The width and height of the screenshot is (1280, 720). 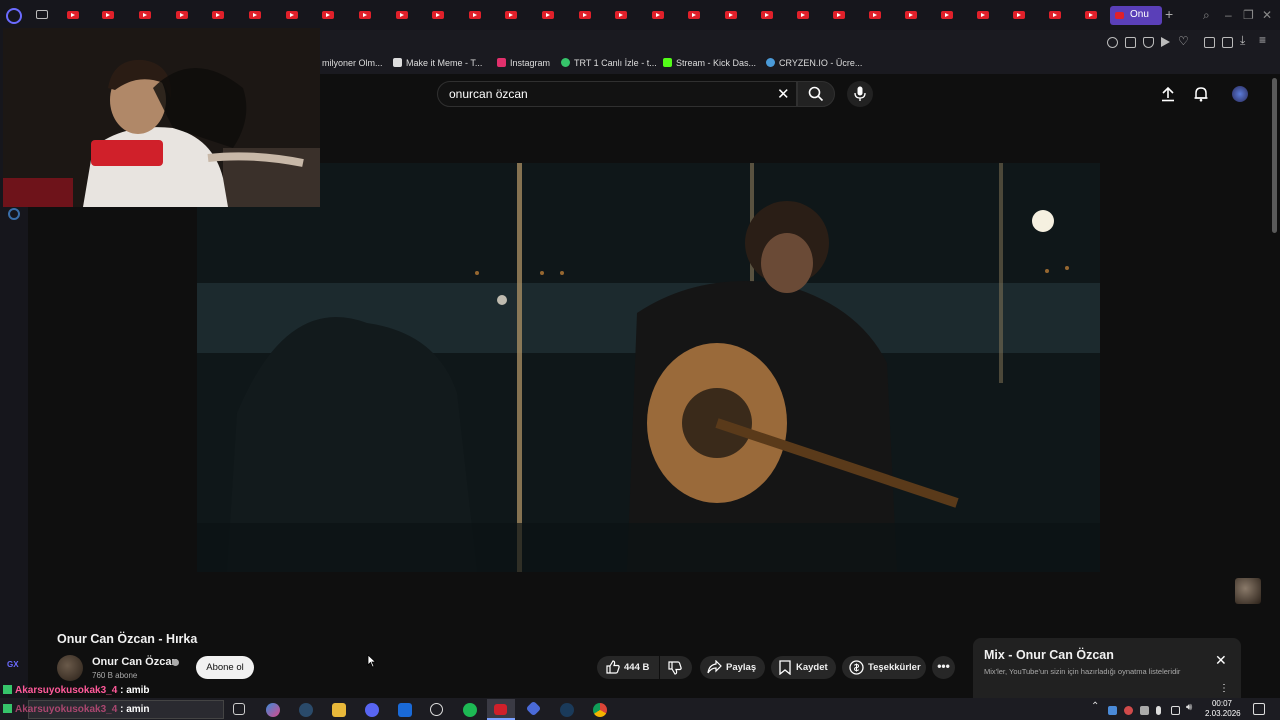 I want to click on subscribe-button: Abone ol, so click(x=225, y=667).